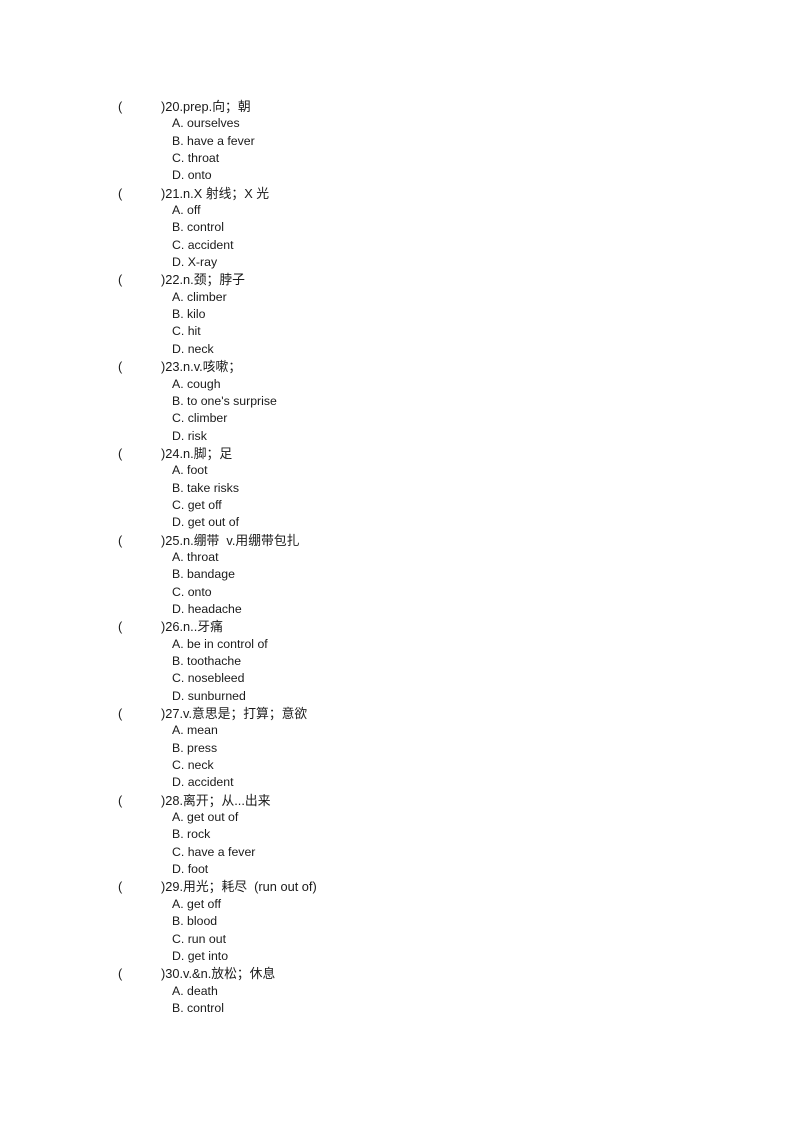 The image size is (794, 1123). Describe the element at coordinates (428, 869) in the screenshot. I see `option-item: D. foot` at that location.